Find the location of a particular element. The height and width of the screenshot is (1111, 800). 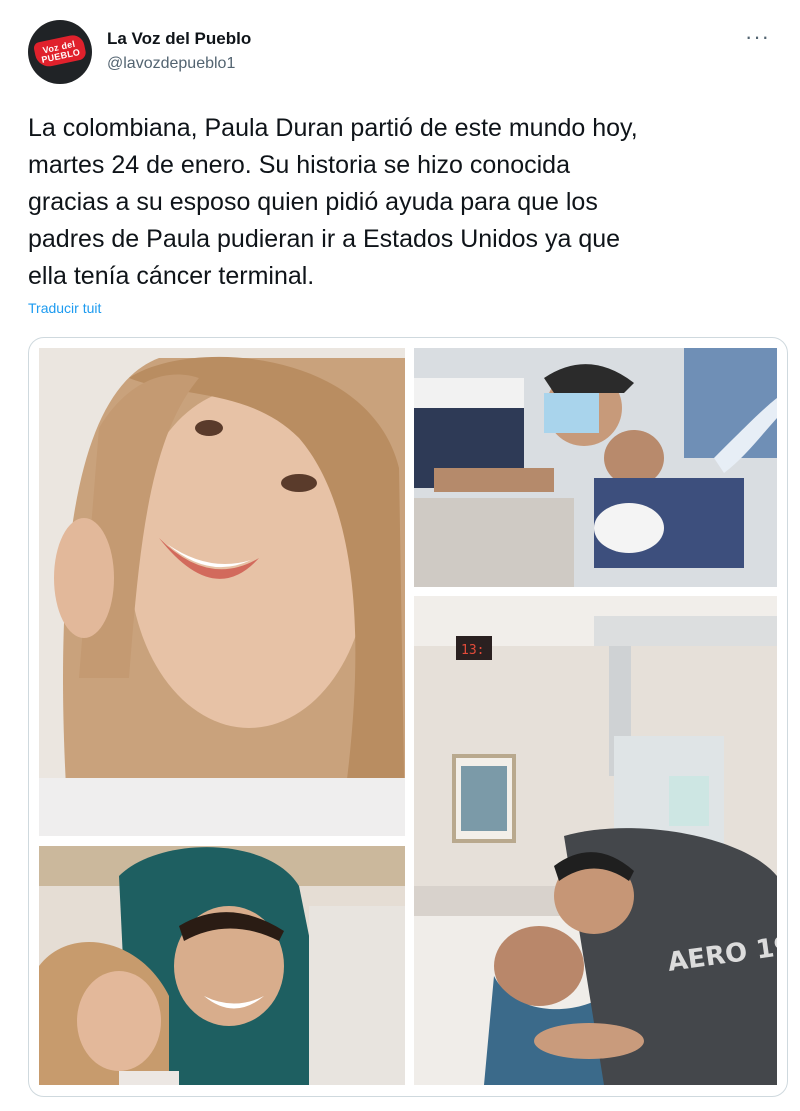

avatar: Voz del PUEBLO is located at coordinates (60, 52).